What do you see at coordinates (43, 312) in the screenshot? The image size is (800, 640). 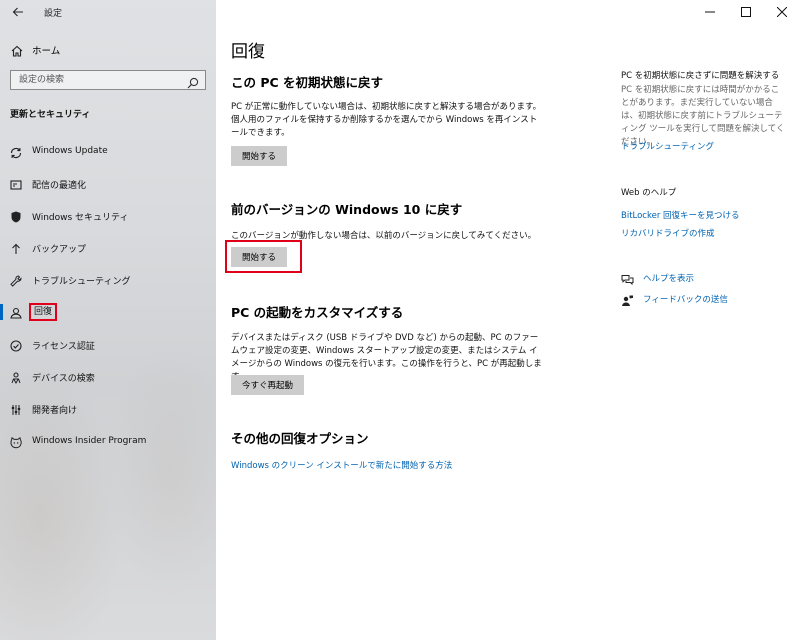 I see `sidebar-item-label: 回復` at bounding box center [43, 312].